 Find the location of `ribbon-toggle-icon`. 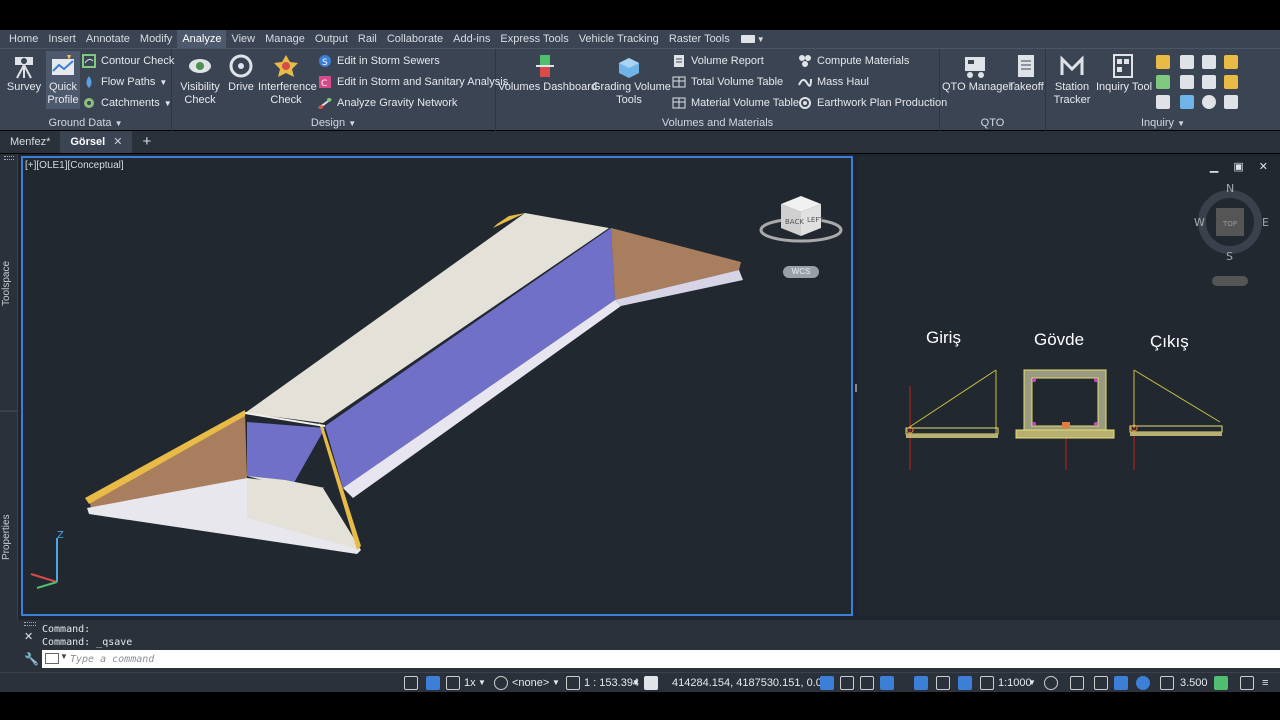

ribbon-toggle-icon is located at coordinates (747, 39).